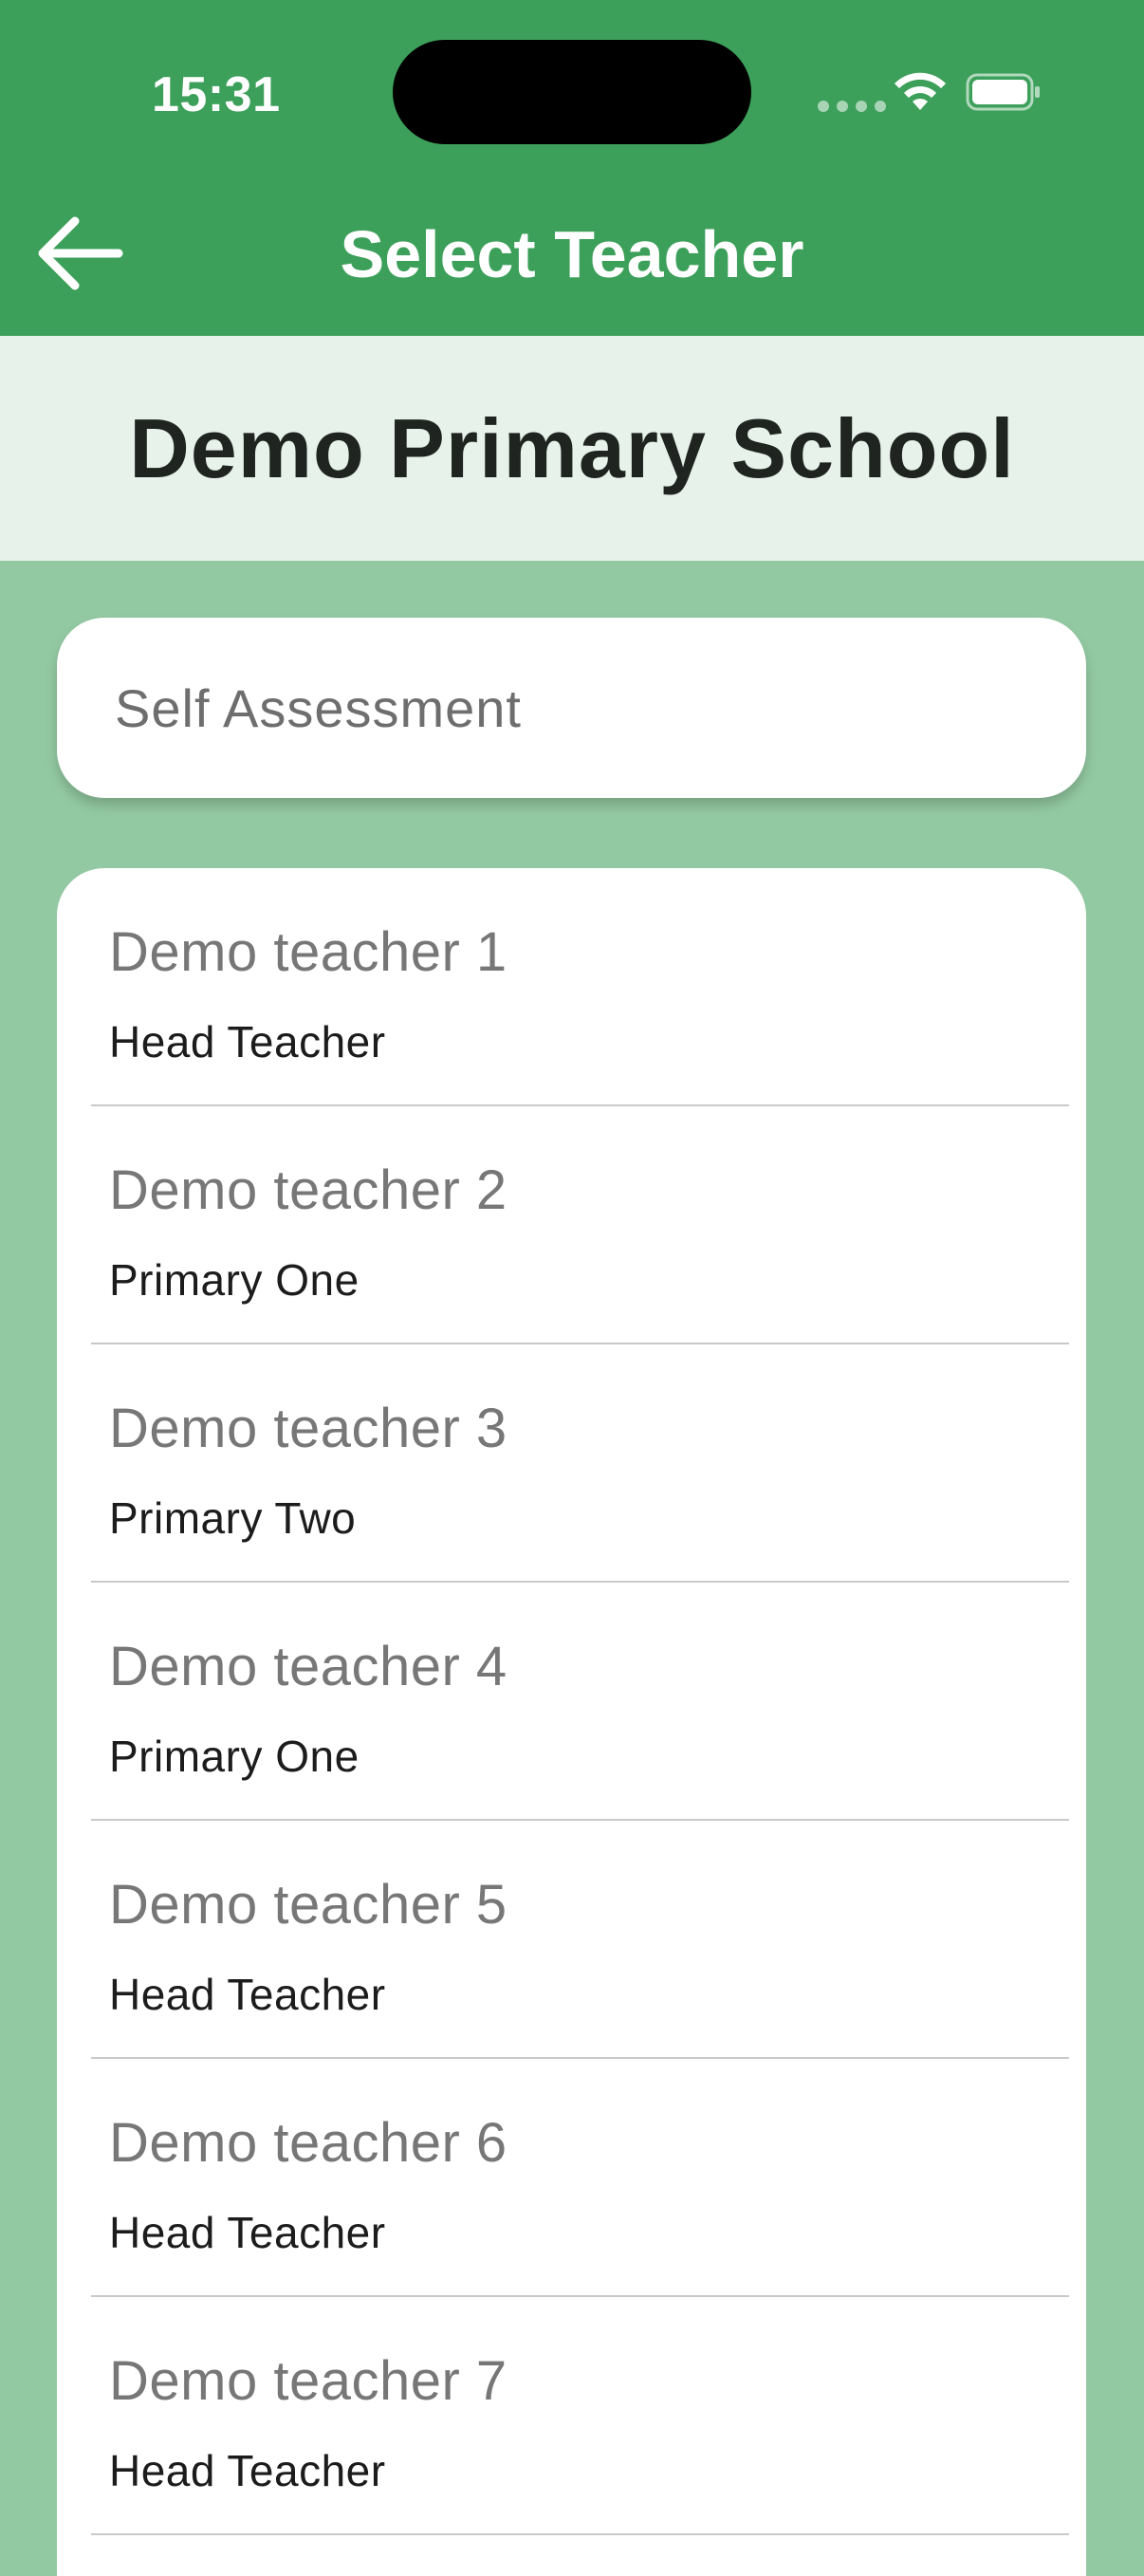 The height and width of the screenshot is (2576, 1144). I want to click on app-header: 15:31 Select Teacher, so click(572, 168).